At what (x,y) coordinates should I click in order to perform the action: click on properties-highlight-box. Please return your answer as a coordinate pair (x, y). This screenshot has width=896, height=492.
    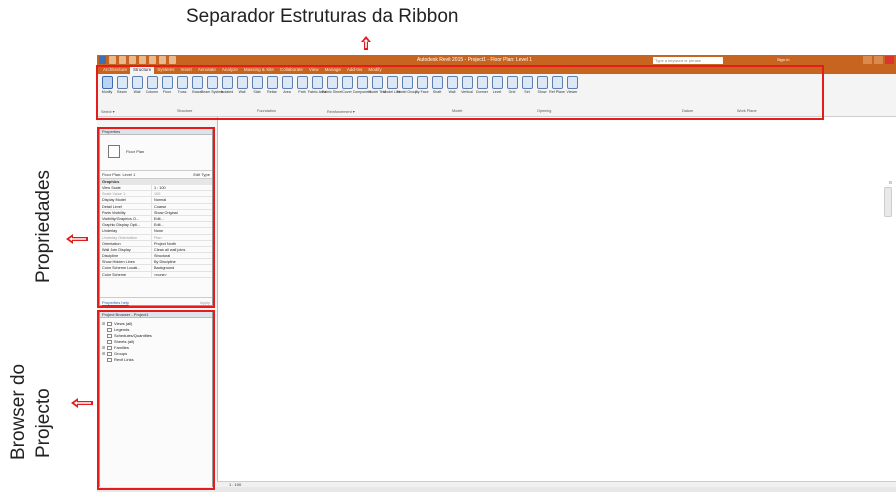
    Looking at the image, I should click on (156, 217).